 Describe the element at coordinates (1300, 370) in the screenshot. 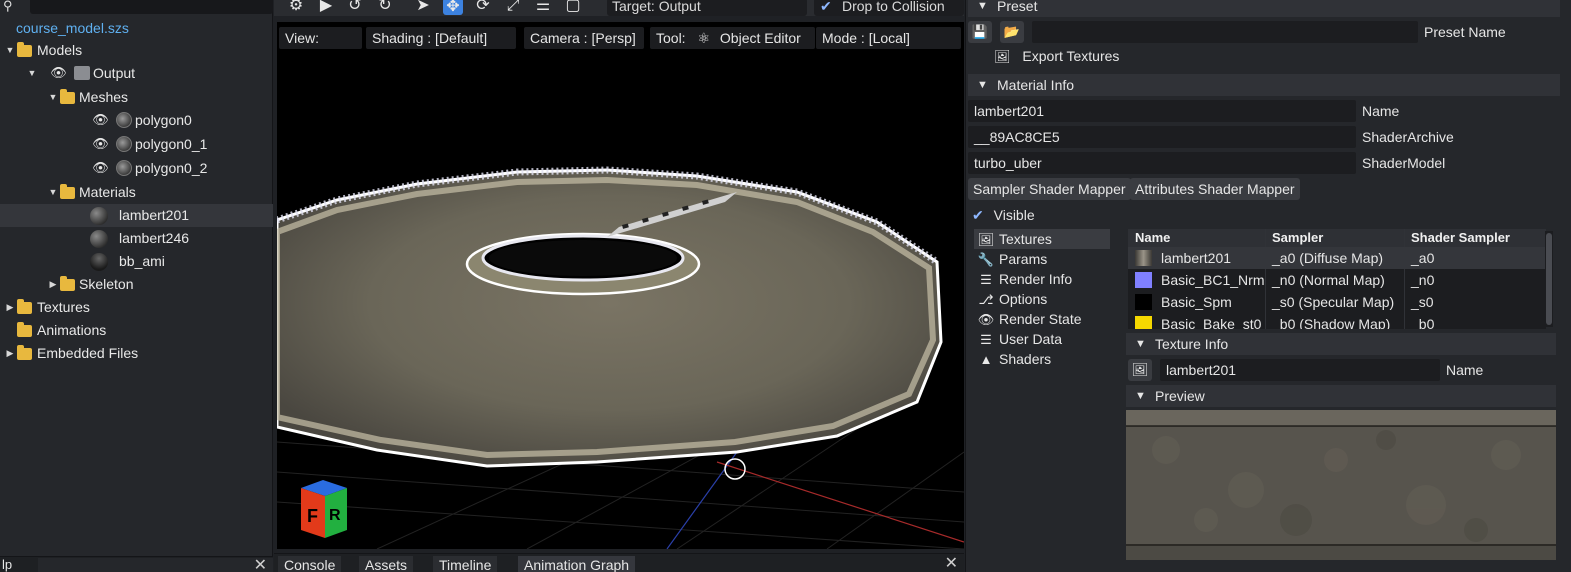

I see `texture-name-input: lambert201` at that location.